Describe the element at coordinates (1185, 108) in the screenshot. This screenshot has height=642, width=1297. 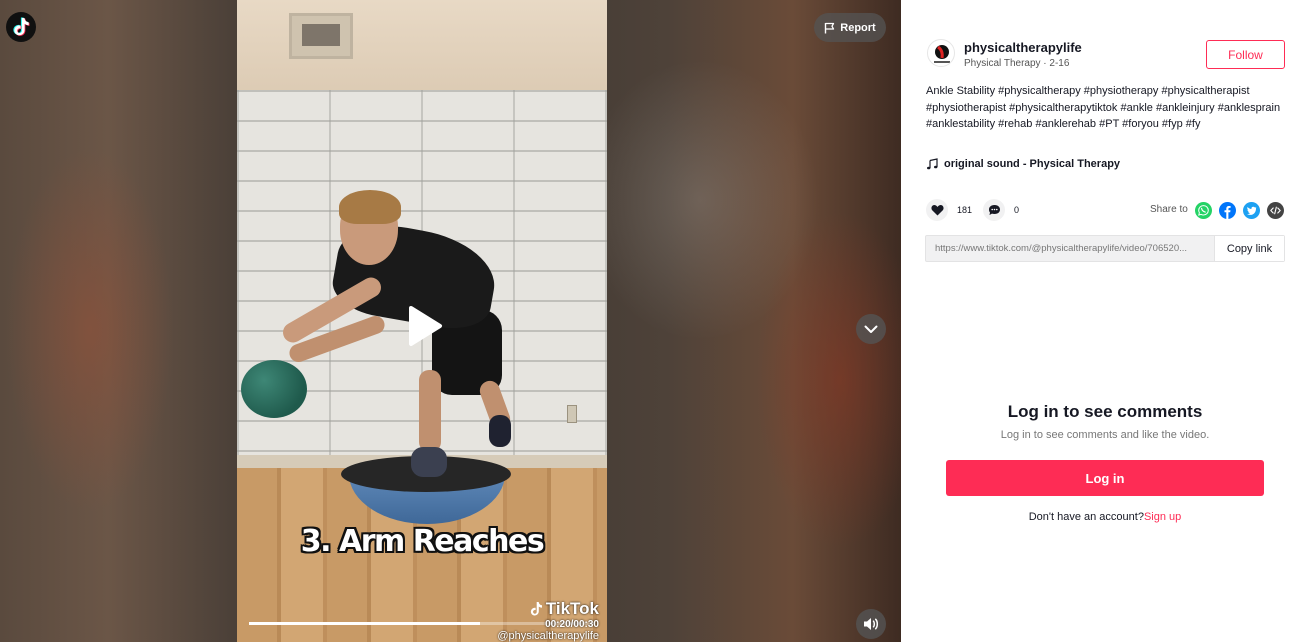
I see `hashtag-link: #ankleinjury` at that location.